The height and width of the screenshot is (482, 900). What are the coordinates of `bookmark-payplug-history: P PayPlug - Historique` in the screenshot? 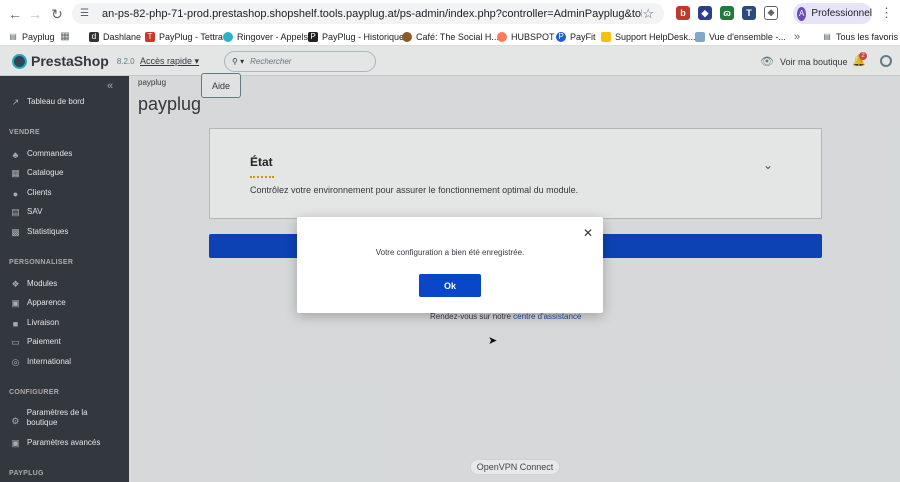 It's located at (356, 36).